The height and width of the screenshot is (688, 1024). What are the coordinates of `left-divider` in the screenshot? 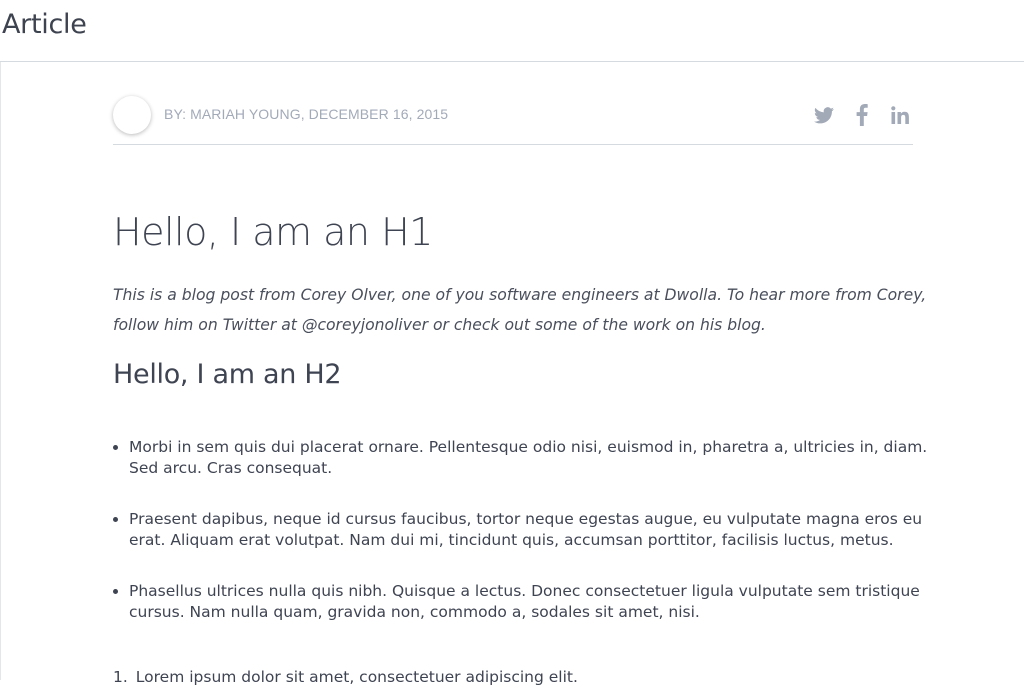 It's located at (0, 371).